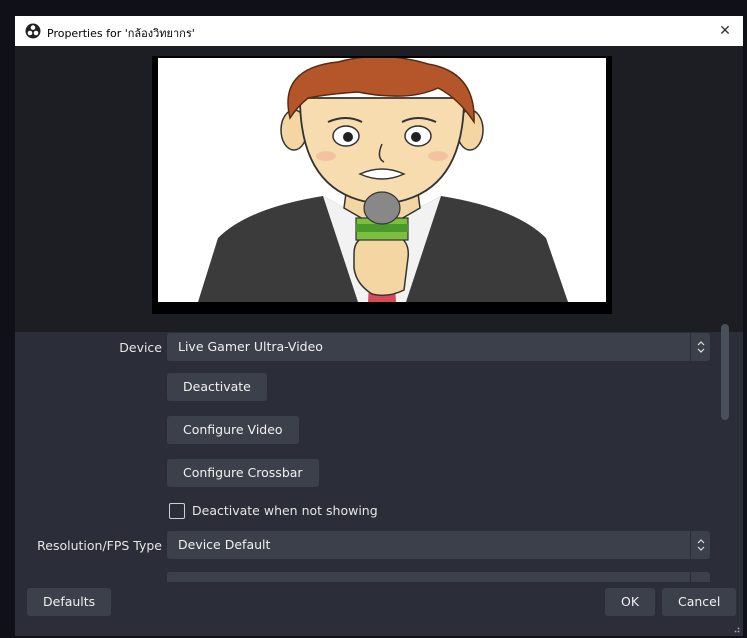 The width and height of the screenshot is (747, 638). I want to click on properties-scrollbar, so click(726, 374).